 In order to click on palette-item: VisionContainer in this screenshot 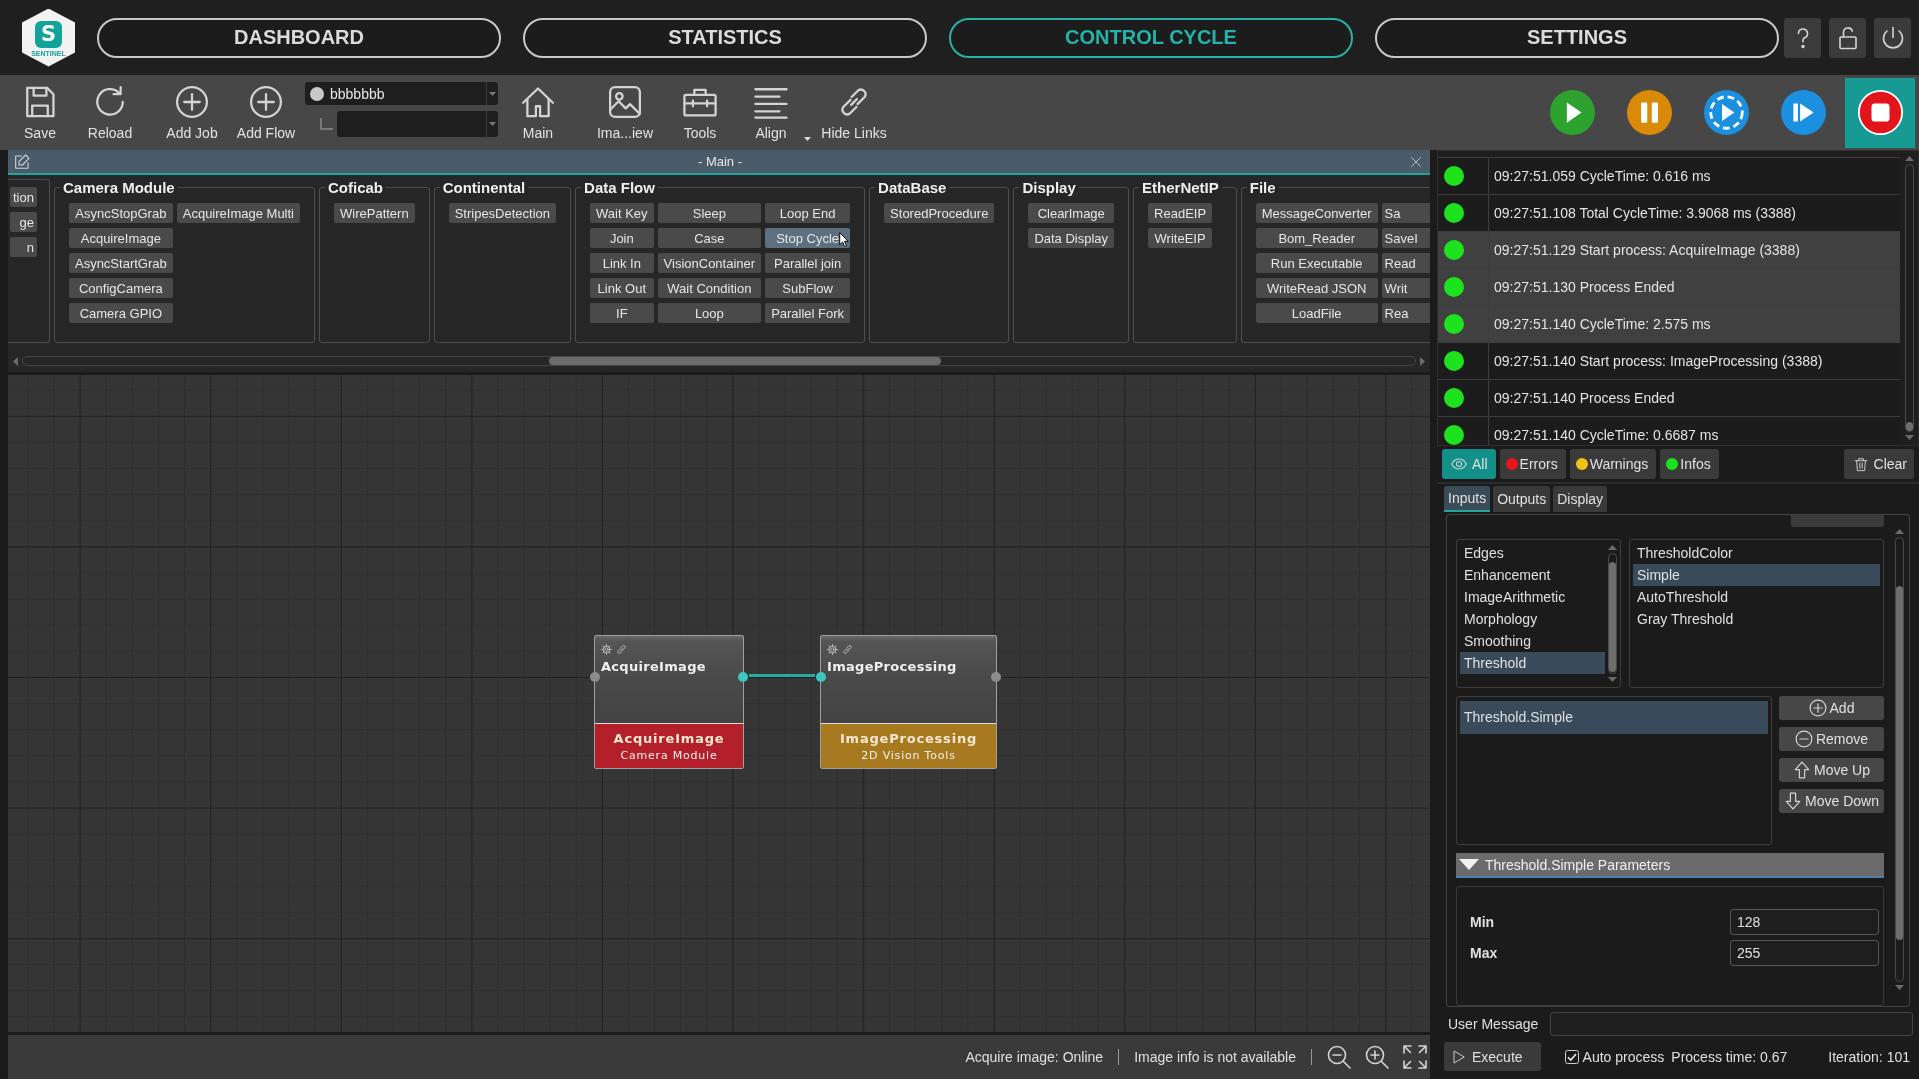, I will do `click(709, 263)`.